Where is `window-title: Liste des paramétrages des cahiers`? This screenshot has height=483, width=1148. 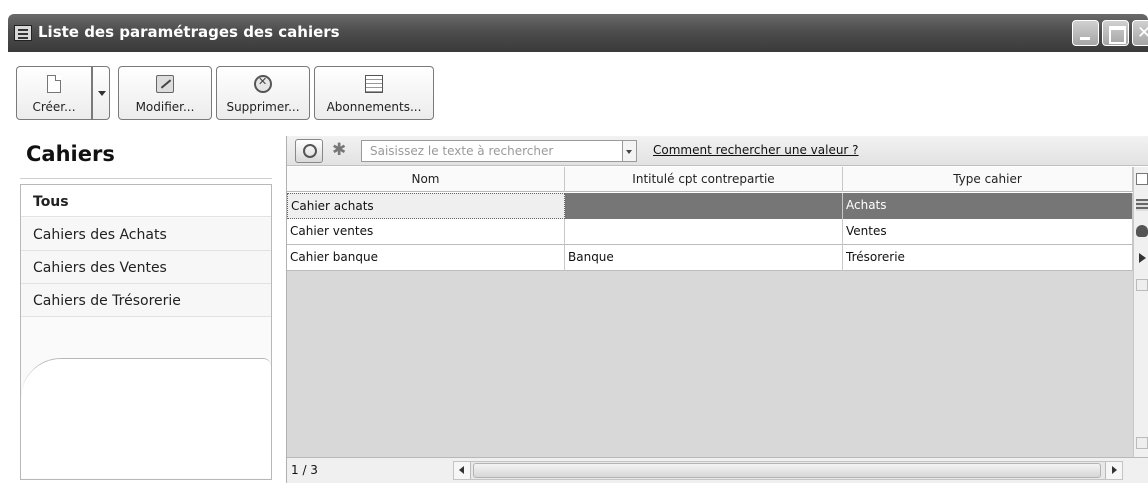
window-title: Liste des paramétrages des cahiers is located at coordinates (189, 32).